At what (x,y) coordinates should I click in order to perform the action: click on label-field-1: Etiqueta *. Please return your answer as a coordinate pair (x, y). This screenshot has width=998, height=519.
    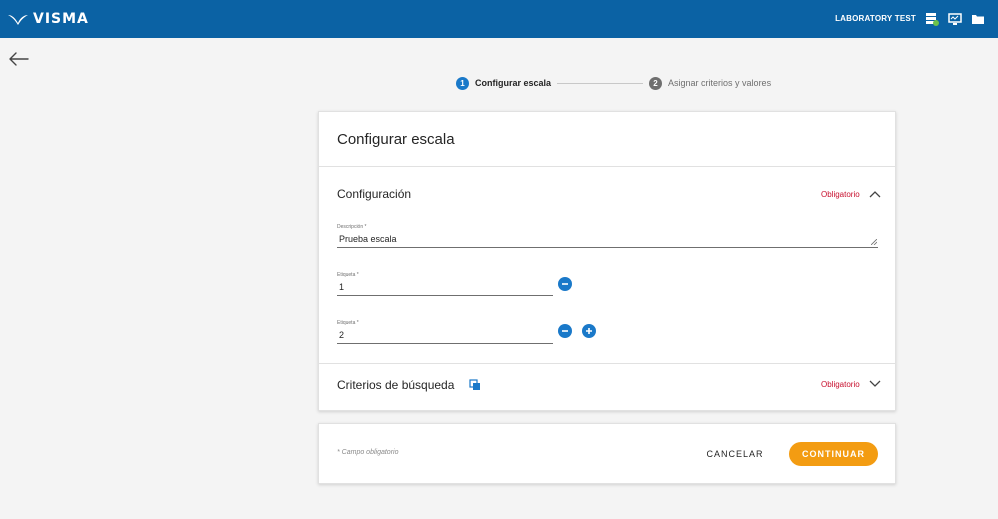
    Looking at the image, I should click on (445, 284).